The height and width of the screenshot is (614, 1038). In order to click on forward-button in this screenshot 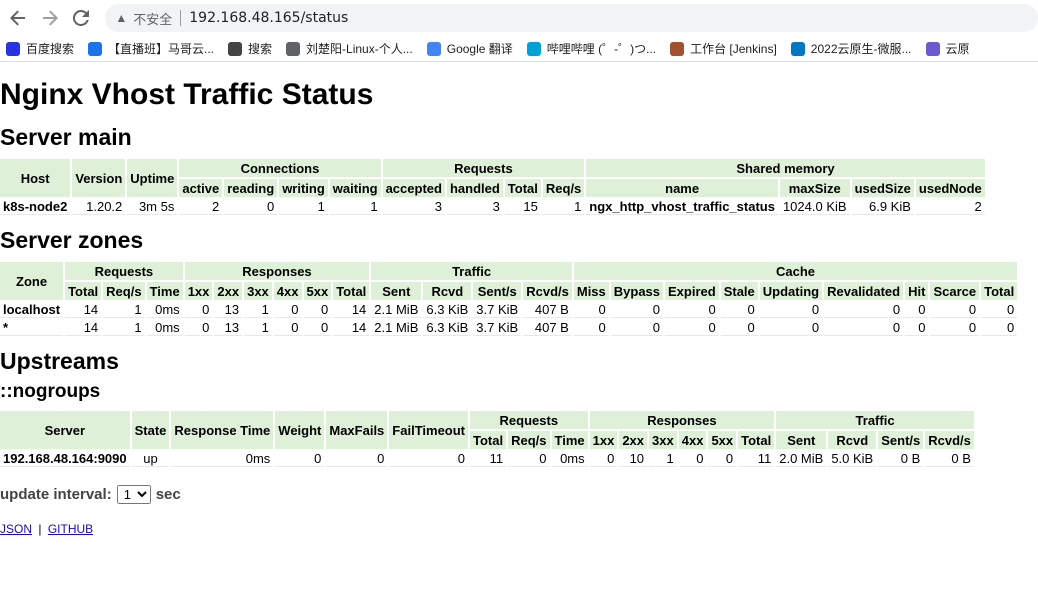, I will do `click(50, 18)`.